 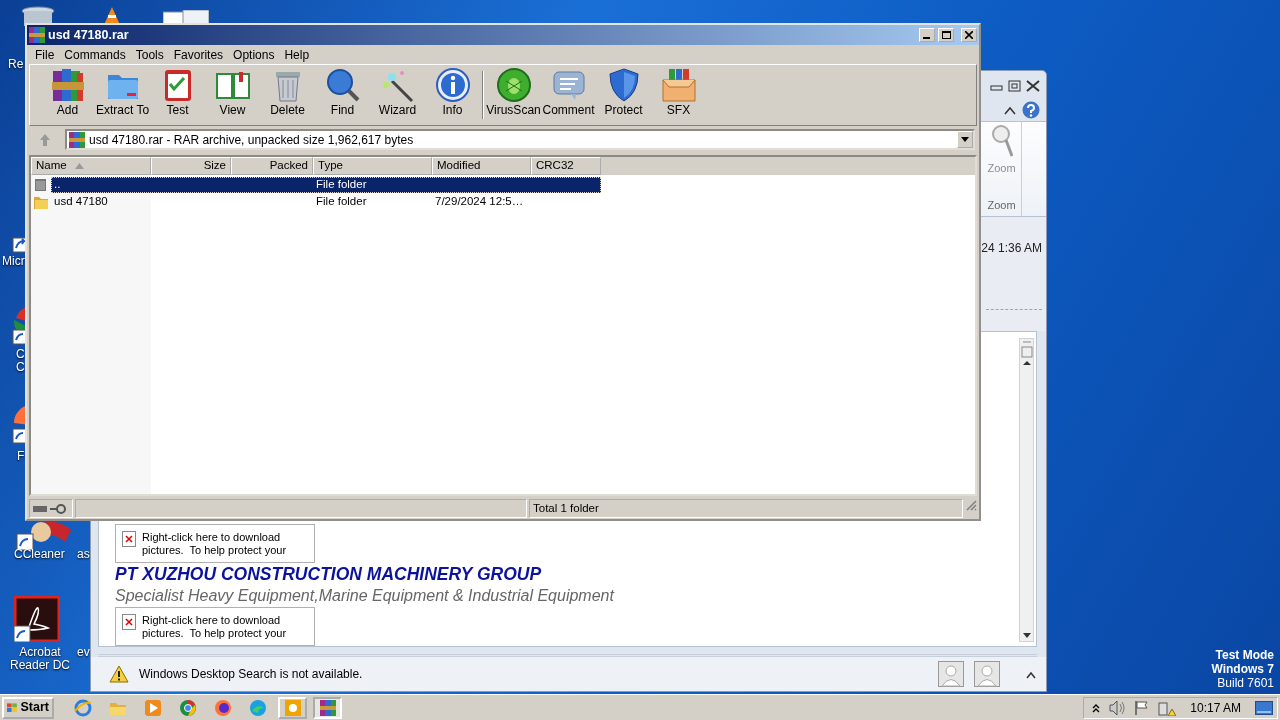 I want to click on ribbon-group-label: Zoom, so click(x=1001, y=205).